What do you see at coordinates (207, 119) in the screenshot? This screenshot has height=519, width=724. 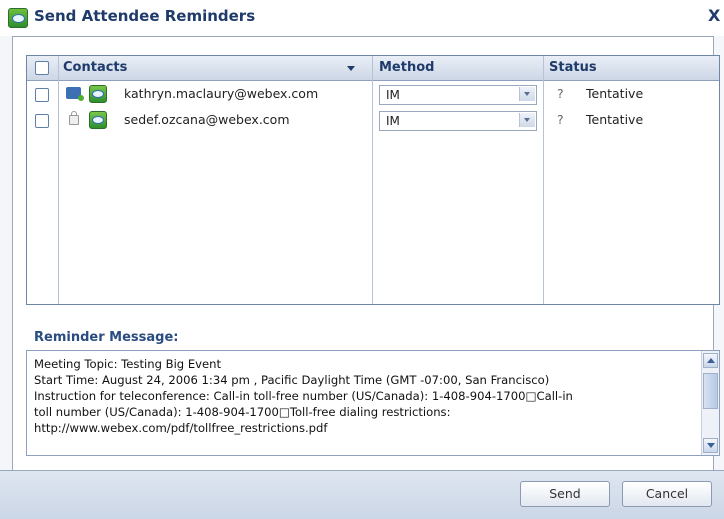 I see `contact-email: sedef.ozcana@webex.com` at bounding box center [207, 119].